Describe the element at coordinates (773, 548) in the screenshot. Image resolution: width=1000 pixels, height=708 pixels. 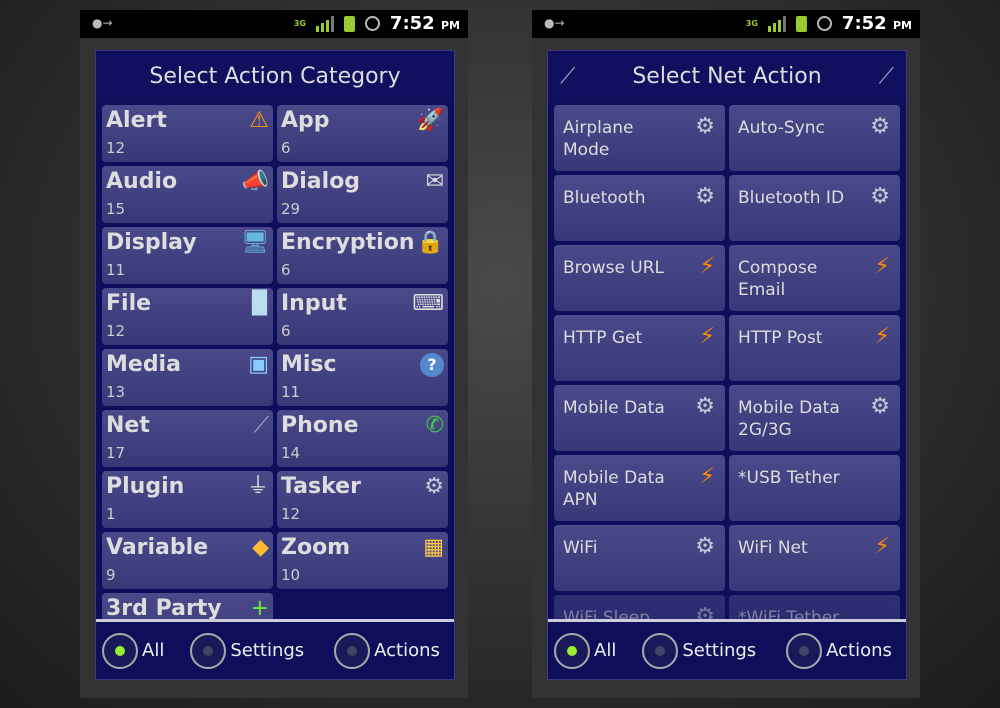
I see `item-label: WiFi Net` at that location.